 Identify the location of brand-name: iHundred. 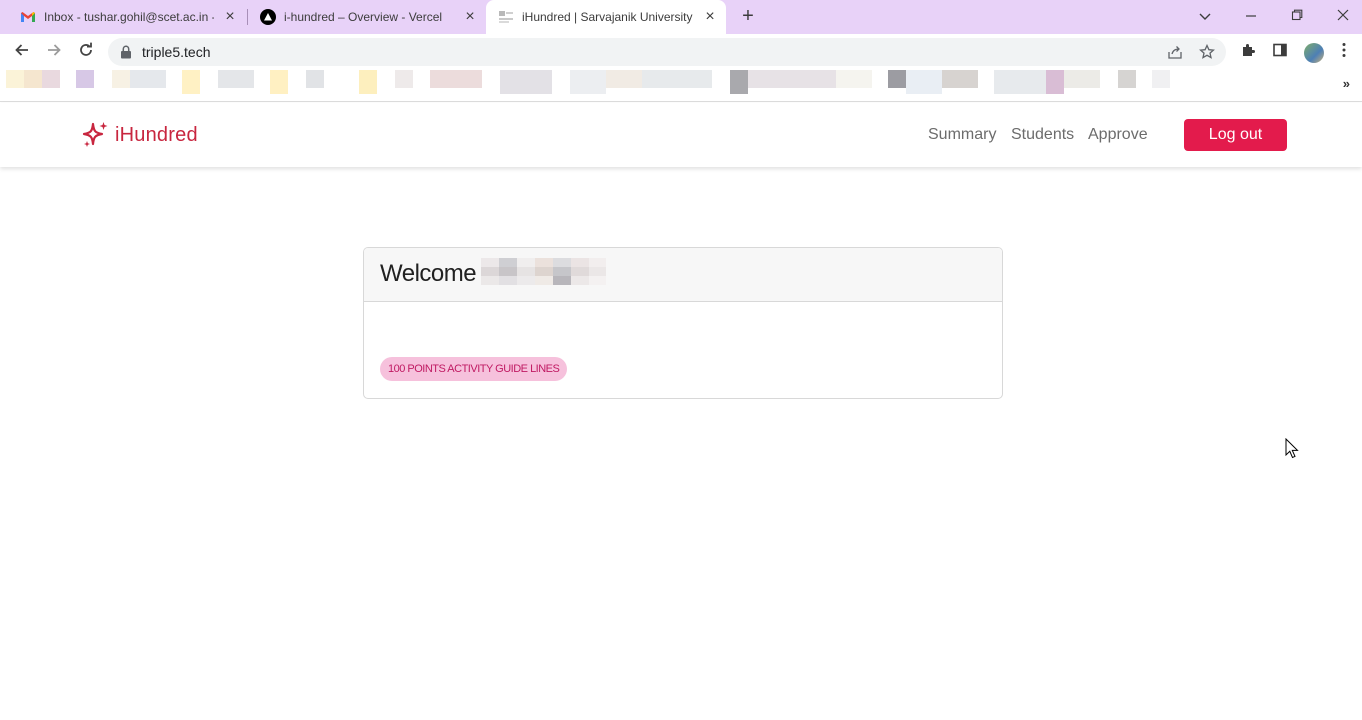
(156, 134).